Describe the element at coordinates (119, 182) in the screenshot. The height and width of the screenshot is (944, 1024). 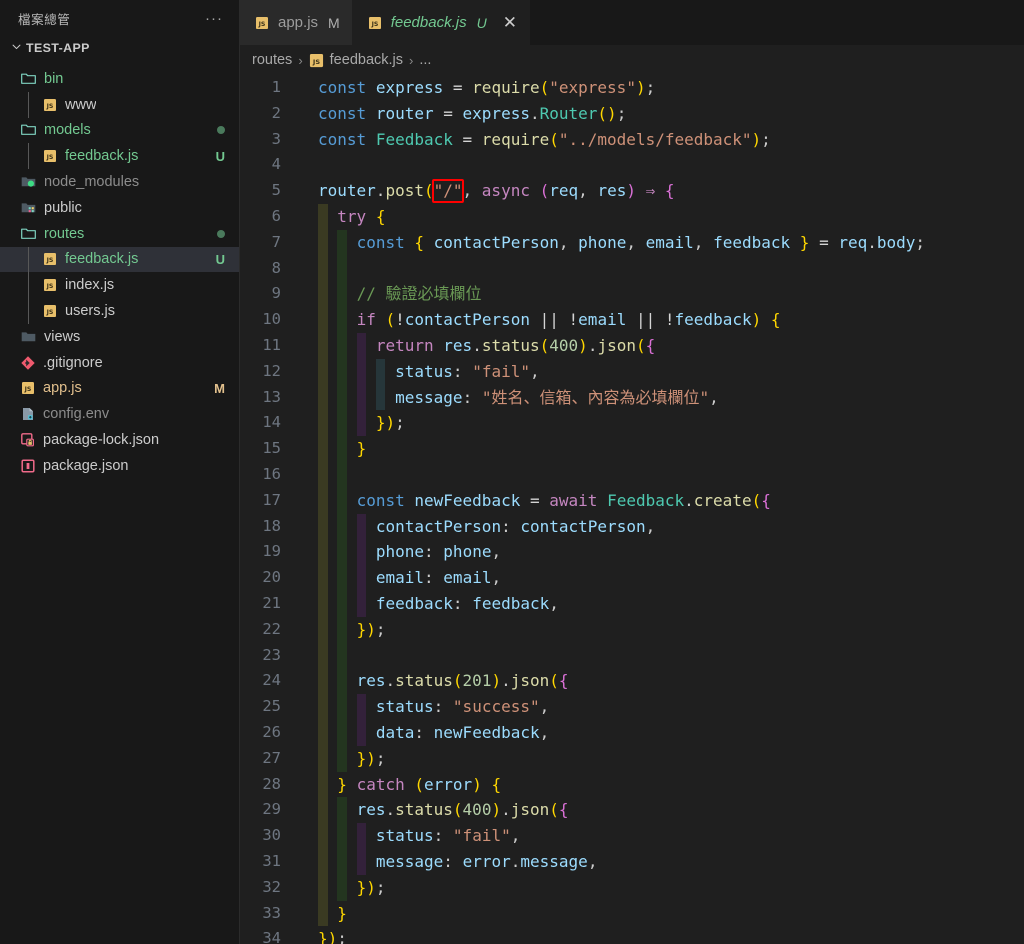
I see `tree-item-node-modules: node_modules` at that location.